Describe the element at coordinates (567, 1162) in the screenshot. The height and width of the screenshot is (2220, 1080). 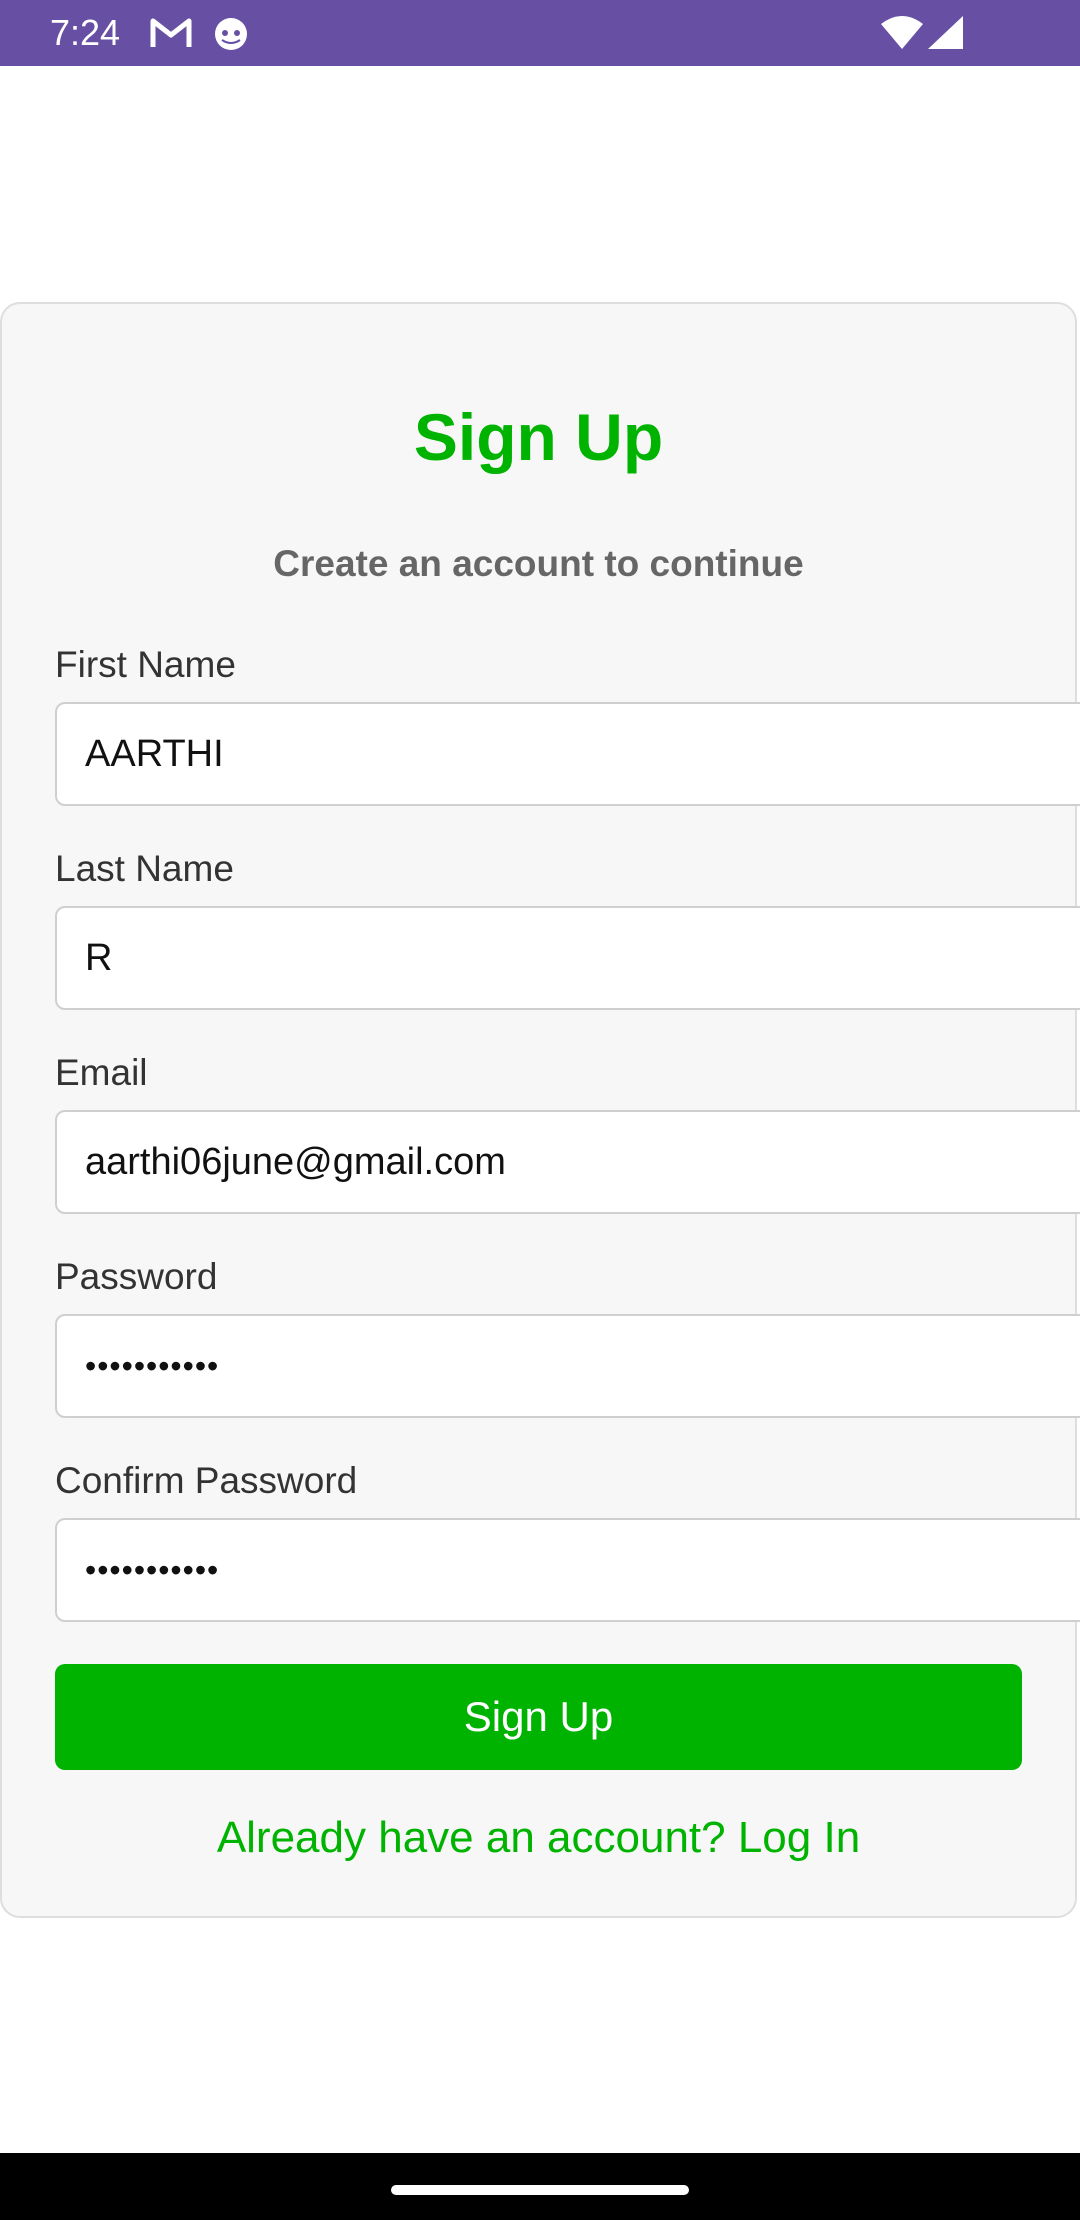
I see `email-field` at that location.